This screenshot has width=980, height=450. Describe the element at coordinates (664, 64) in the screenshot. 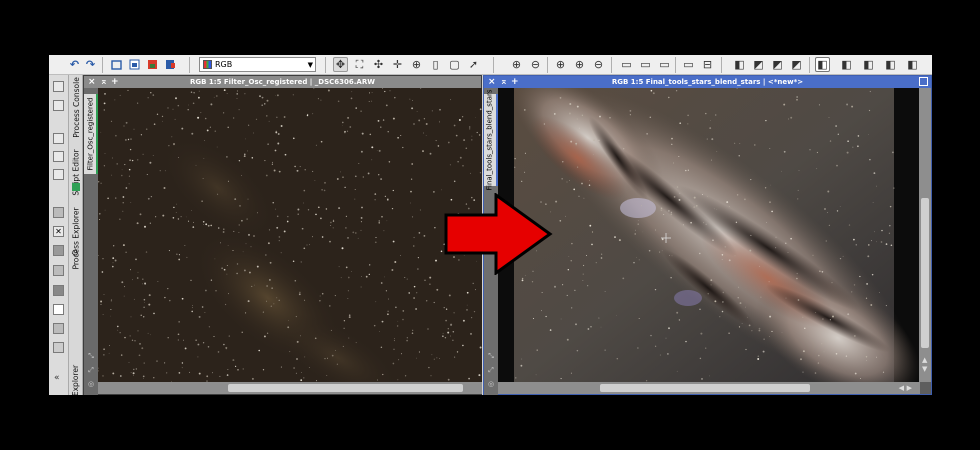

I see `preview-c-icon: ▭` at that location.